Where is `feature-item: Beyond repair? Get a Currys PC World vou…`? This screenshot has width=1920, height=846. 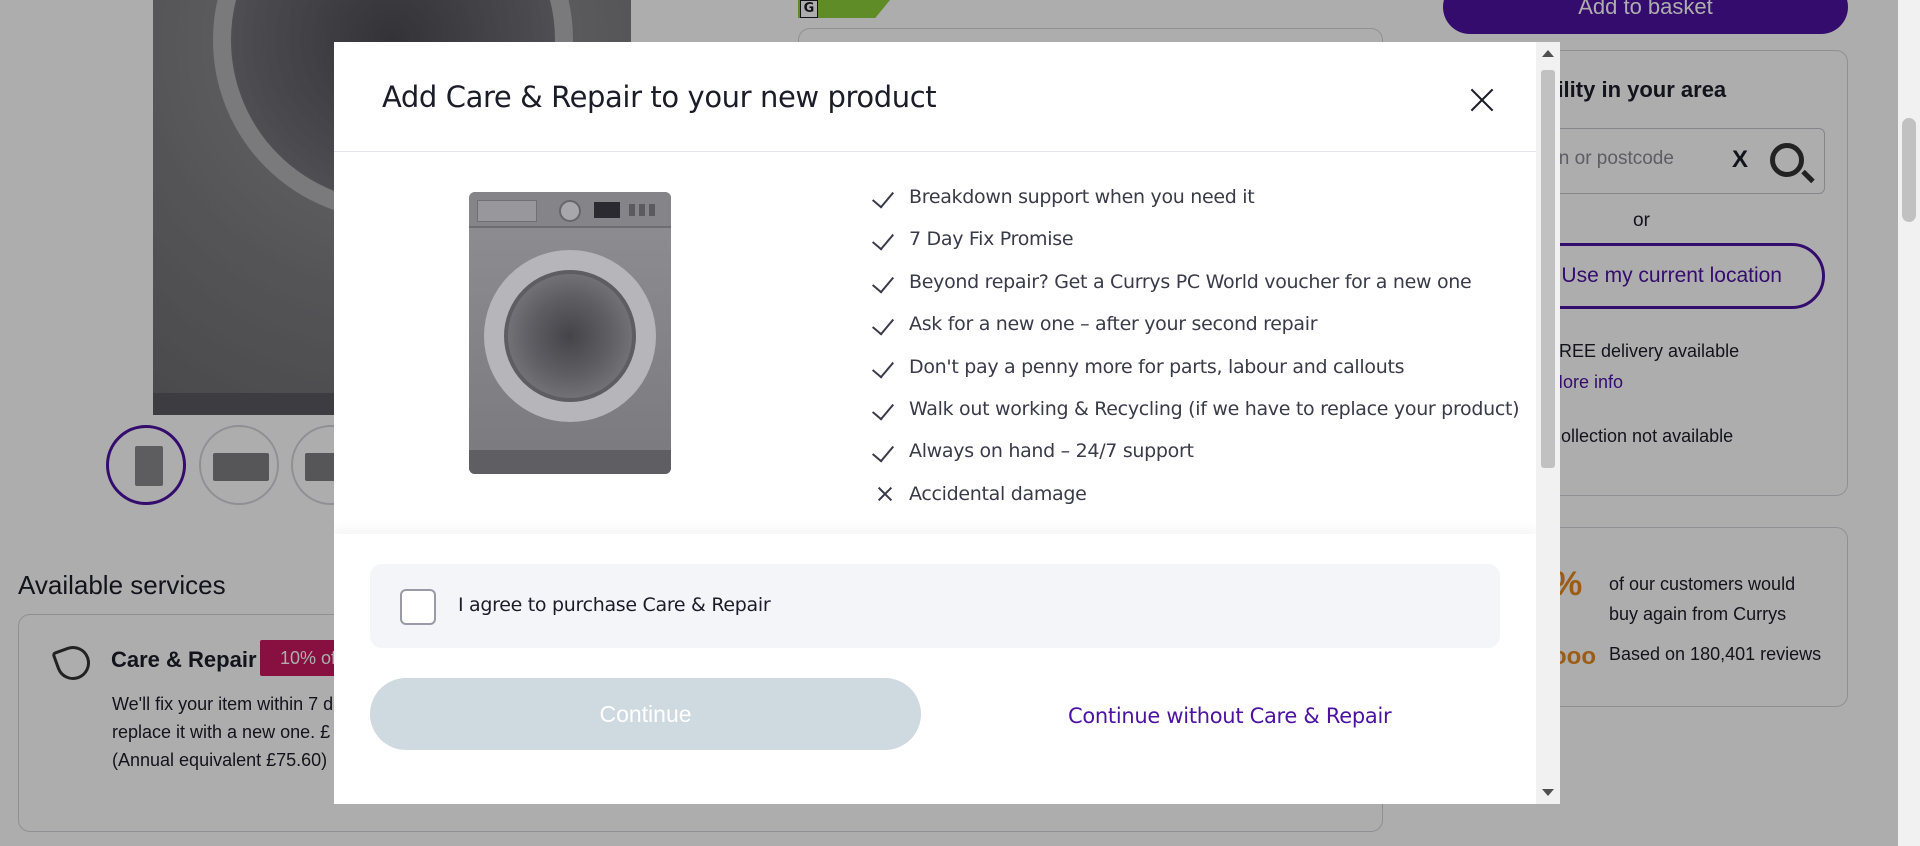
feature-item: Beyond repair? Get a Currys PC World vou… is located at coordinates (1196, 286).